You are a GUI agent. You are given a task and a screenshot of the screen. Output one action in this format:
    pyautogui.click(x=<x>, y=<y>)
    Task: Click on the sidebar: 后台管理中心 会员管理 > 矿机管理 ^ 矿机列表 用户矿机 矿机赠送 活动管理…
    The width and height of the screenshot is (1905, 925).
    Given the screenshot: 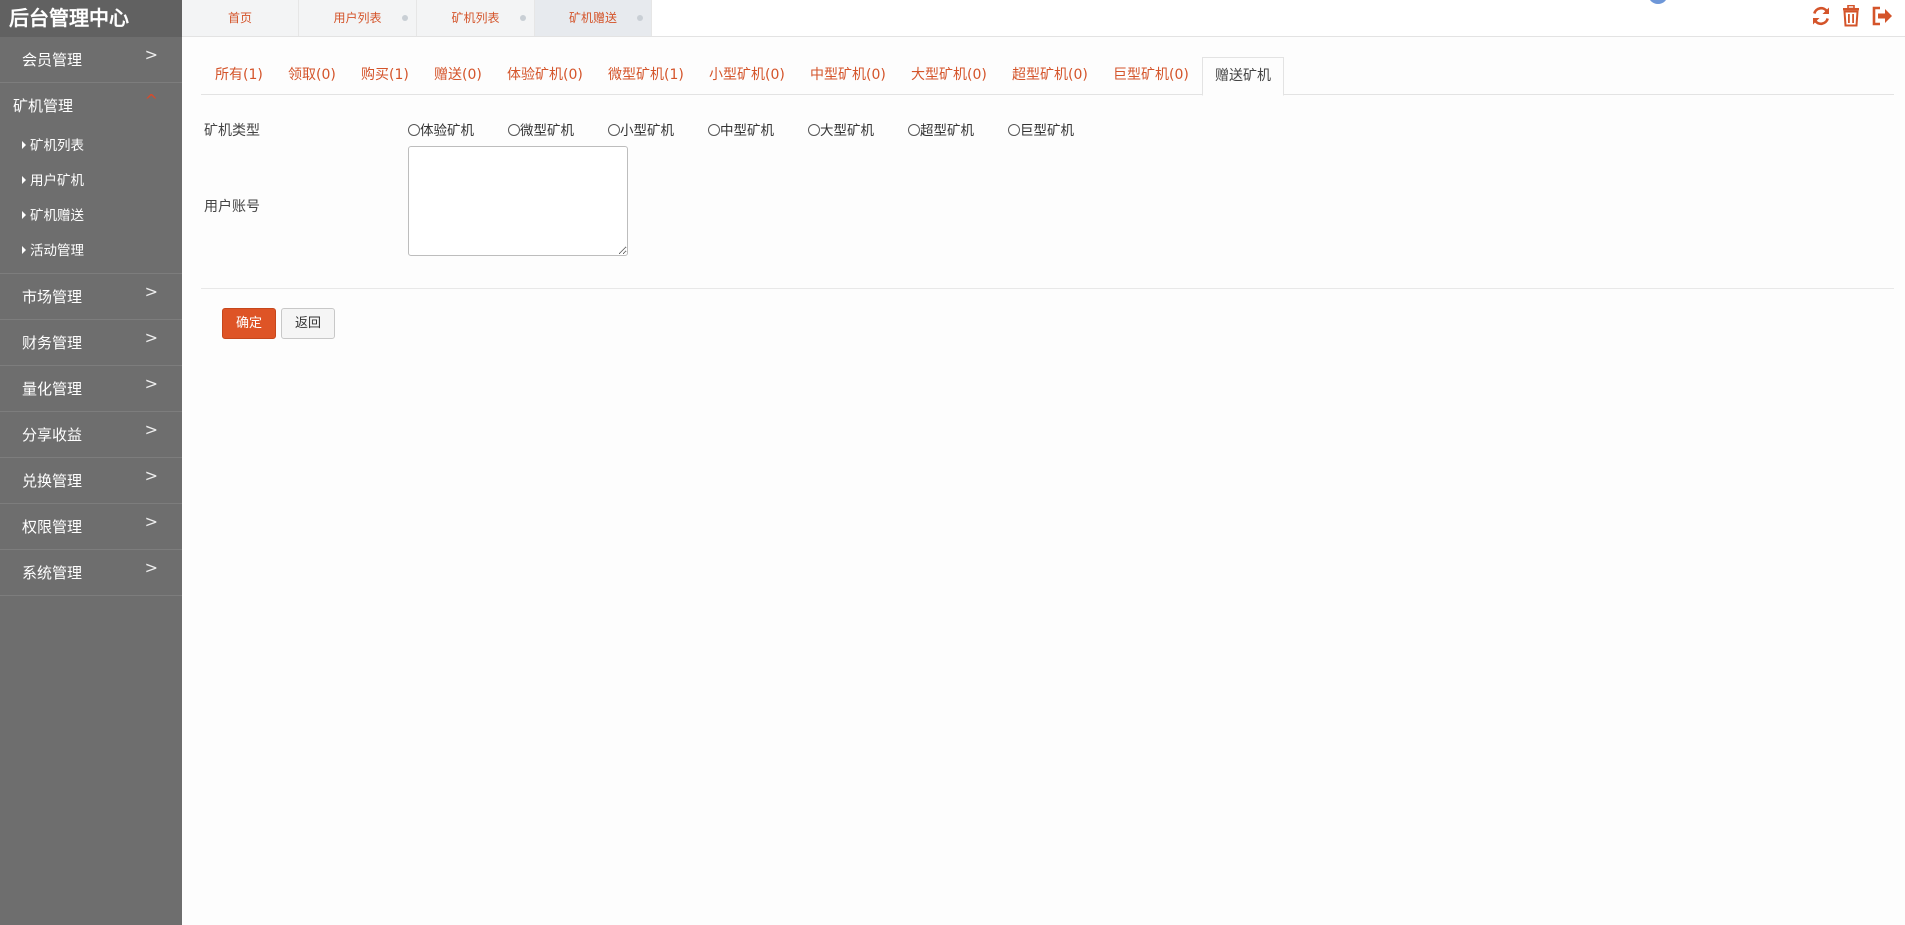 What is the action you would take?
    pyautogui.click(x=91, y=462)
    